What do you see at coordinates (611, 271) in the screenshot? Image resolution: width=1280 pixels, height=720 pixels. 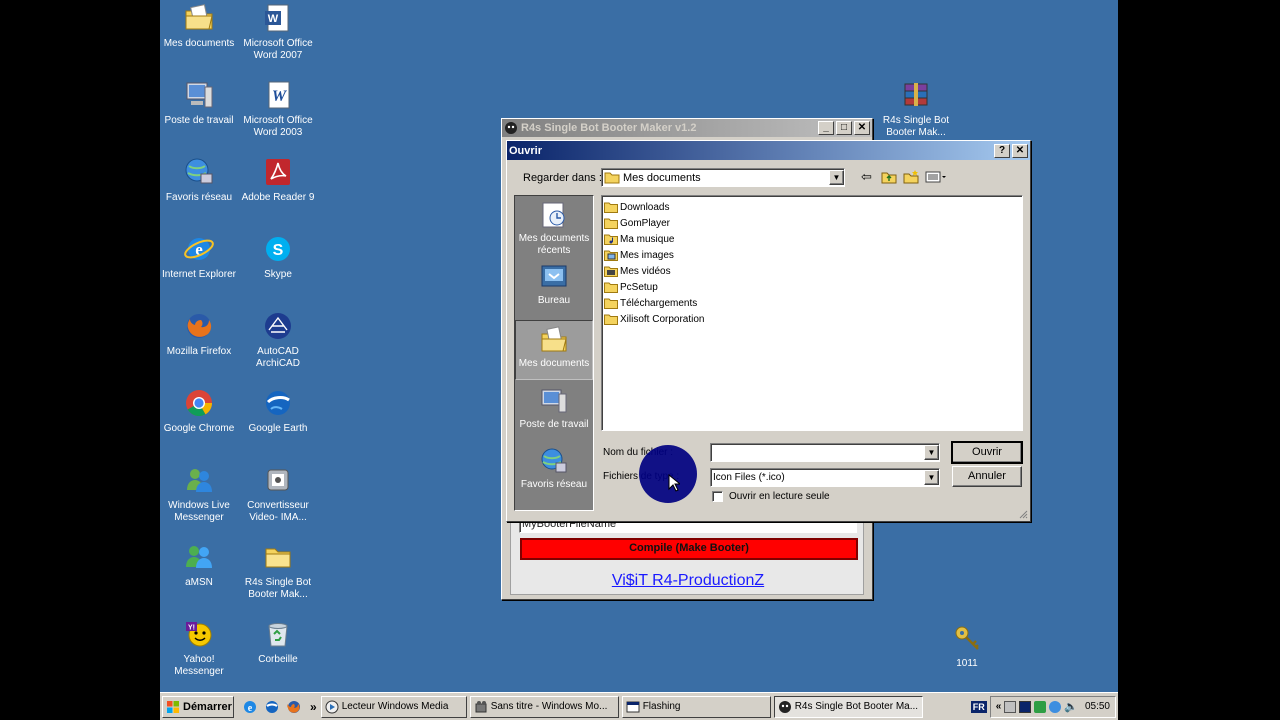 I see `videos-folder-icon` at bounding box center [611, 271].